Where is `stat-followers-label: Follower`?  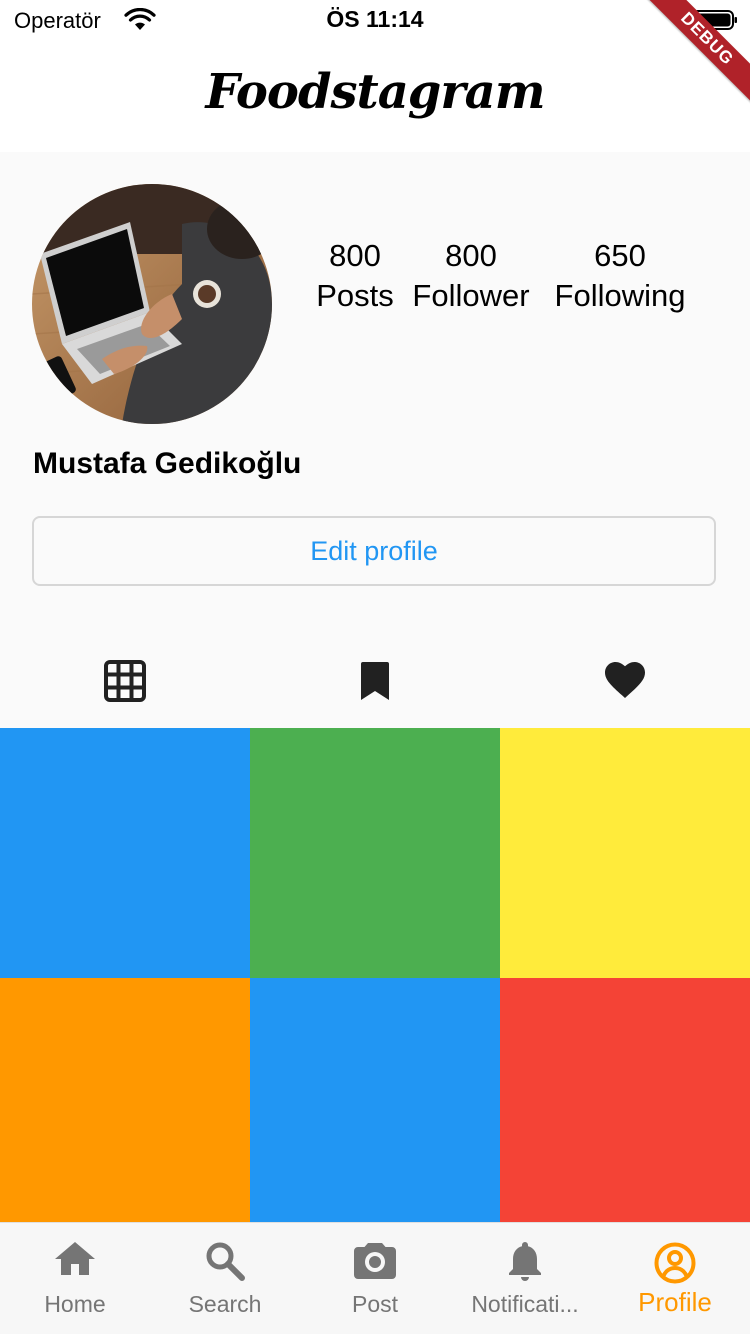
stat-followers-label: Follower is located at coordinates (471, 295).